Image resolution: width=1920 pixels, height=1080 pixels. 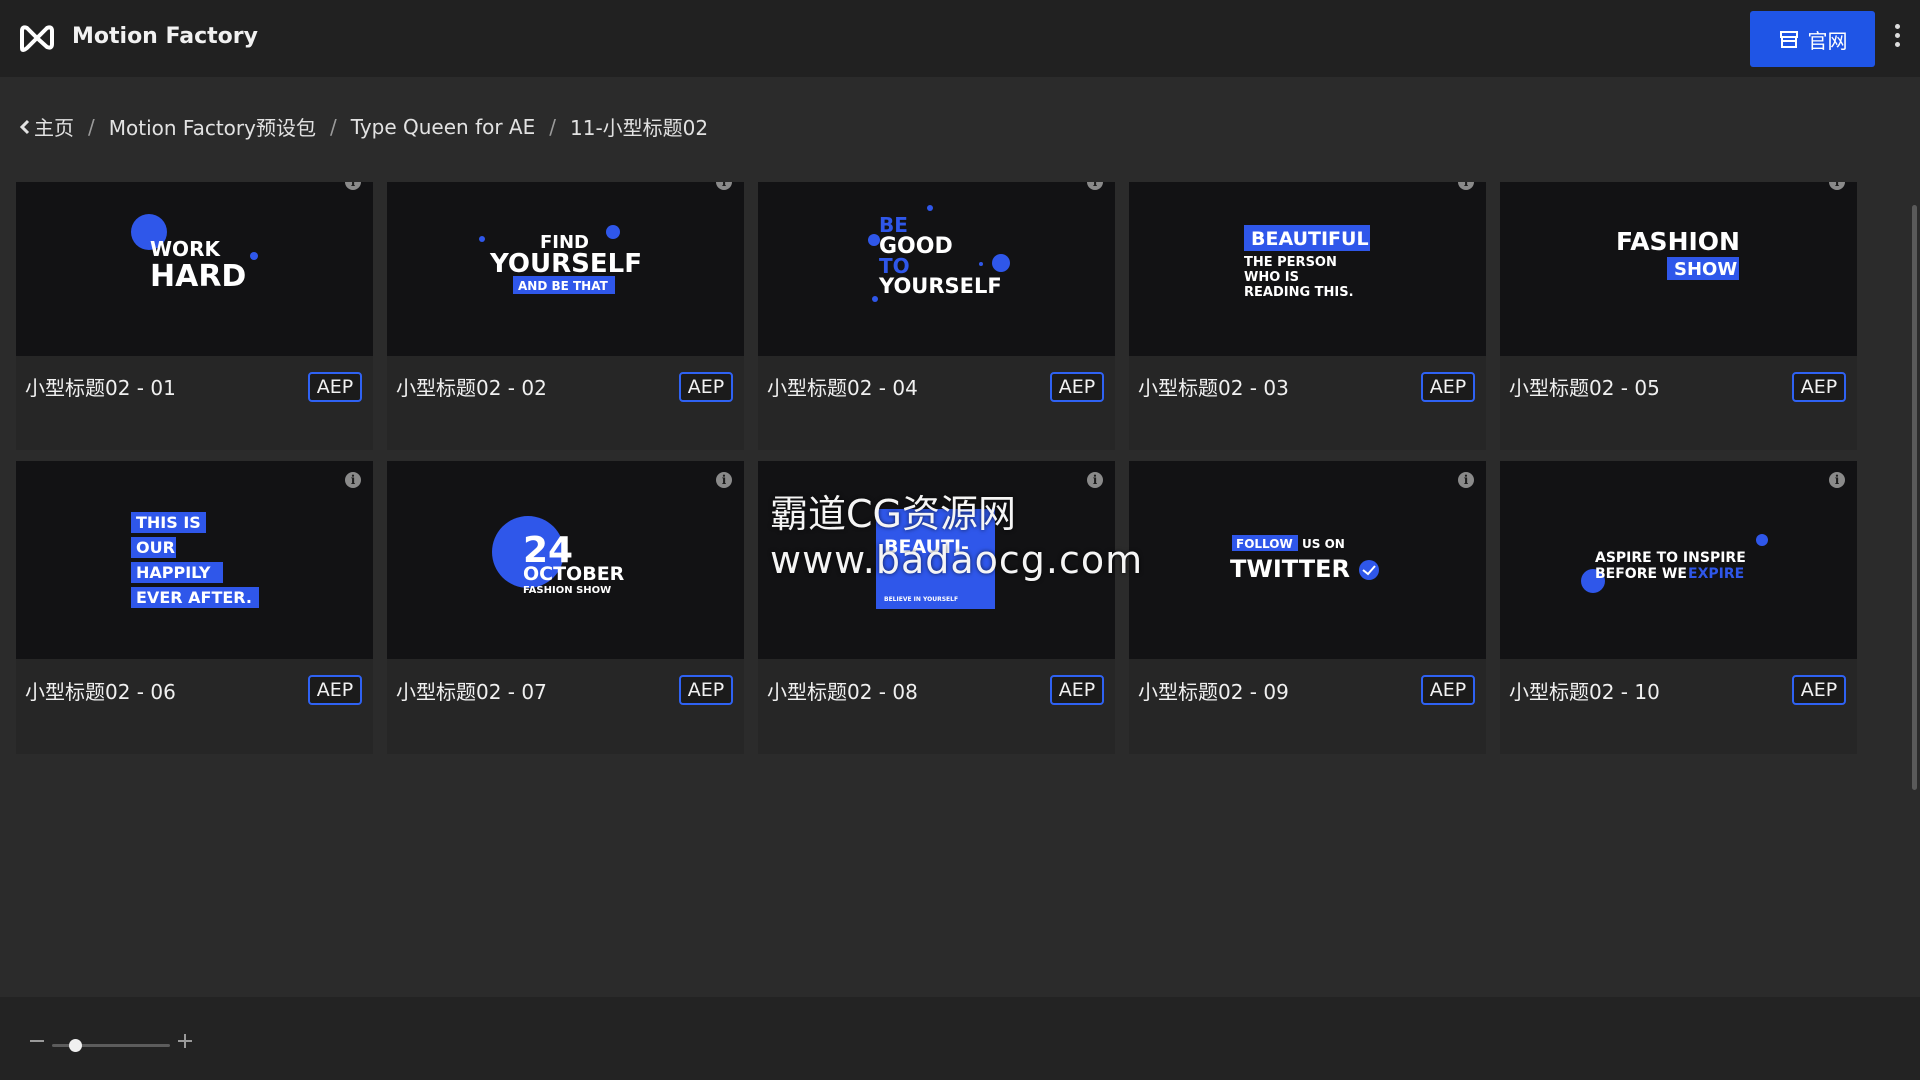 What do you see at coordinates (1290, 262) in the screenshot?
I see `preview-text: THE PERSON` at bounding box center [1290, 262].